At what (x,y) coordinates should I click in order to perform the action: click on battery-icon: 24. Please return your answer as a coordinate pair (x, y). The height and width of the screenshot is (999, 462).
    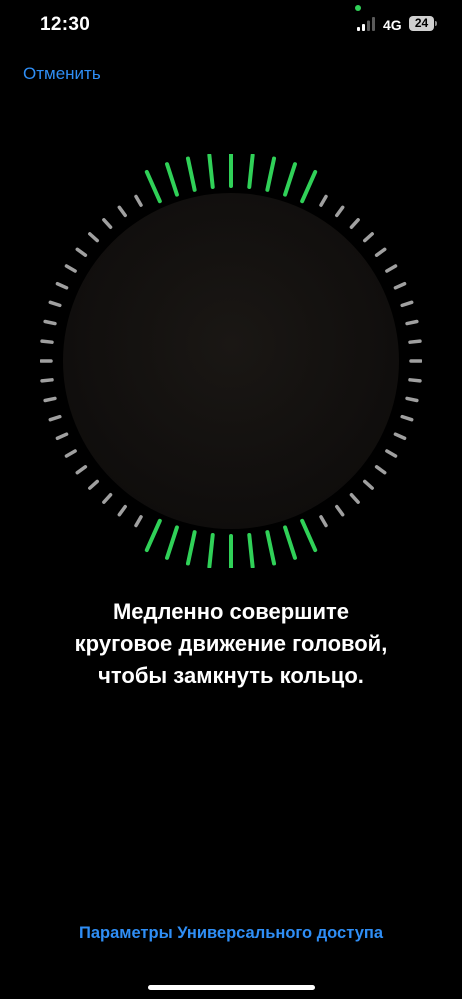
    Looking at the image, I should click on (423, 24).